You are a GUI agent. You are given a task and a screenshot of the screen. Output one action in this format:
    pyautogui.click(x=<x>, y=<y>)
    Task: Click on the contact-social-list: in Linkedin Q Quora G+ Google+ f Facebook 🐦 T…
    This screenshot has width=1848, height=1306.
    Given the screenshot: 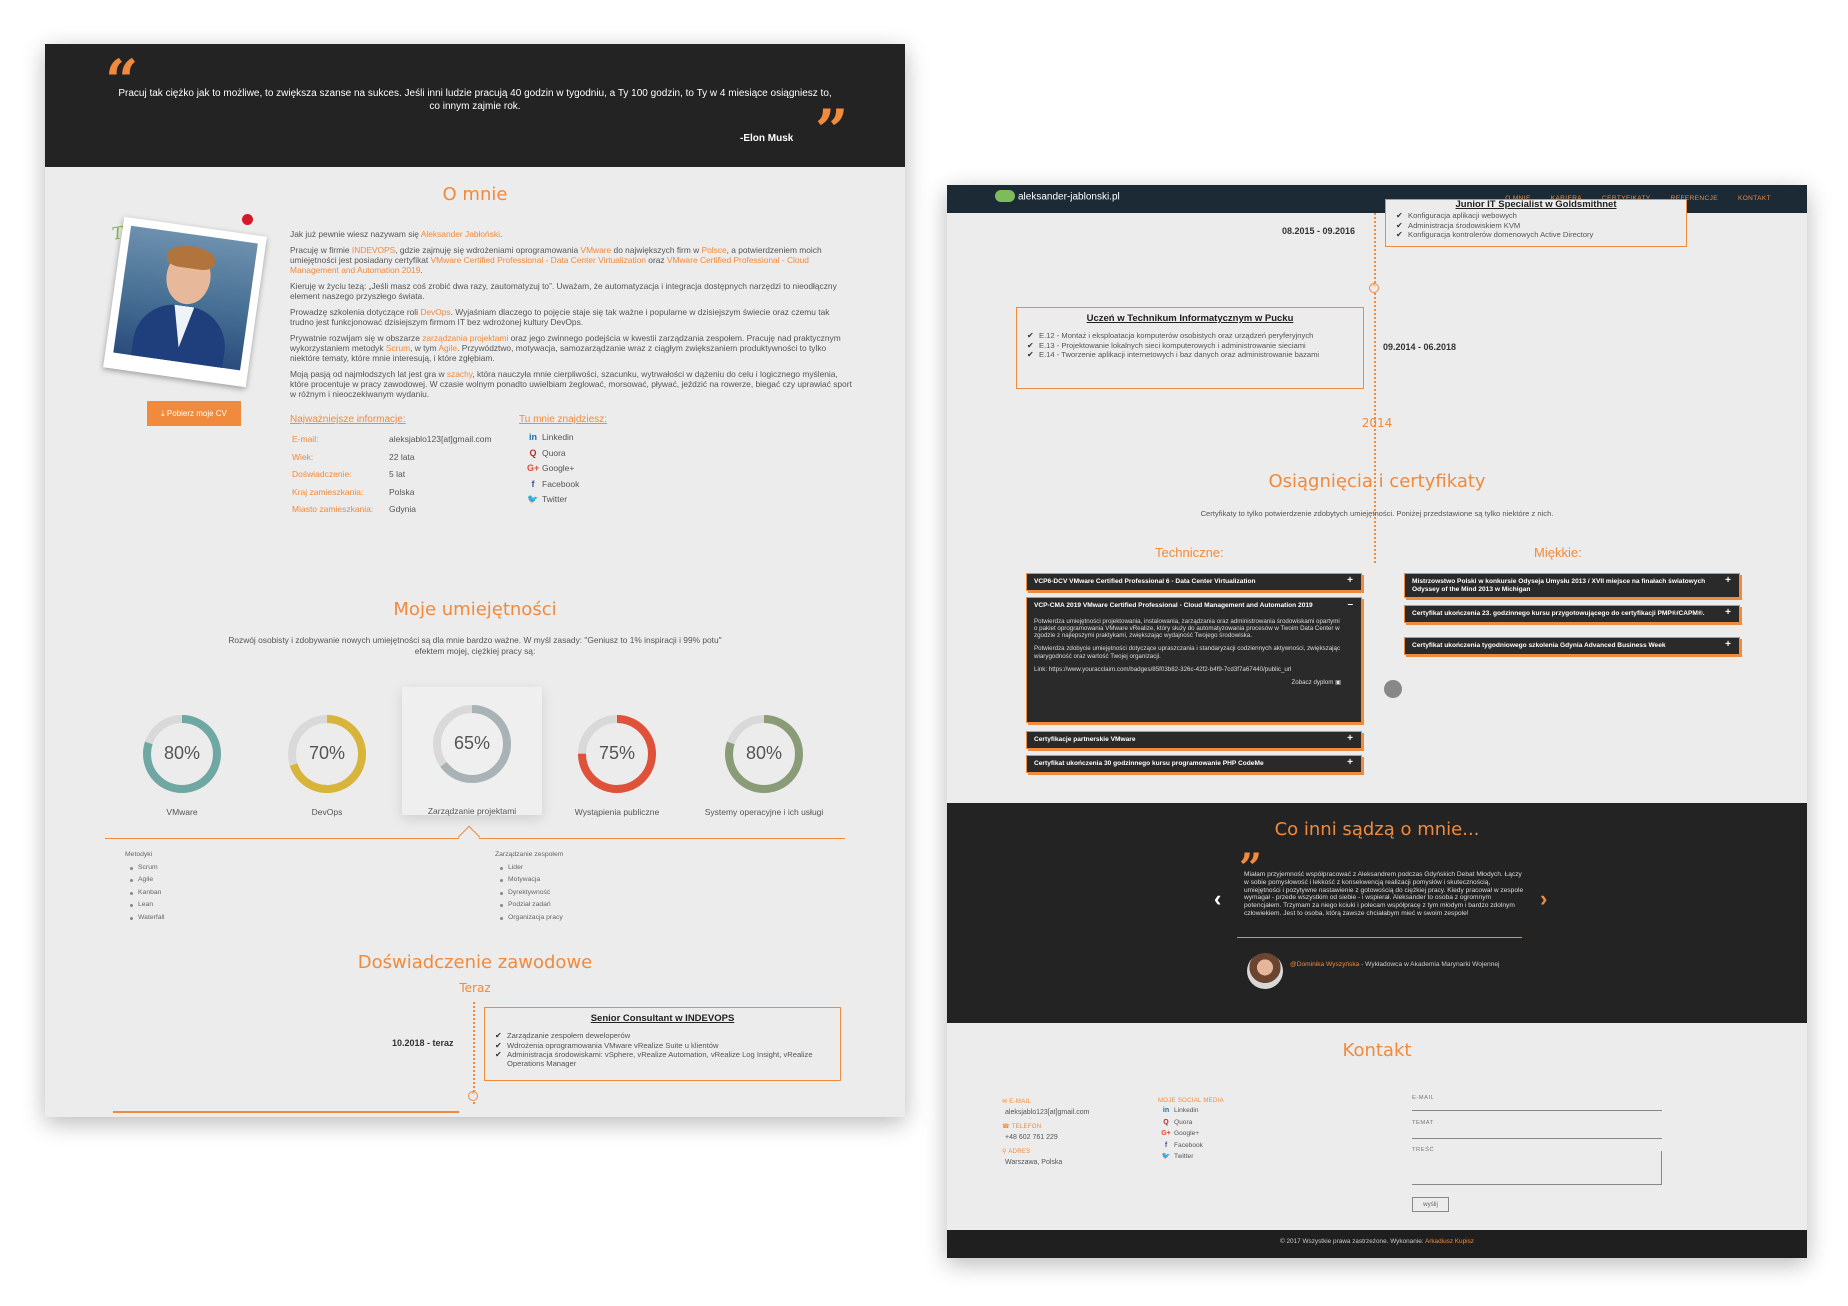 What is the action you would take?
    pyautogui.click(x=1182, y=1134)
    